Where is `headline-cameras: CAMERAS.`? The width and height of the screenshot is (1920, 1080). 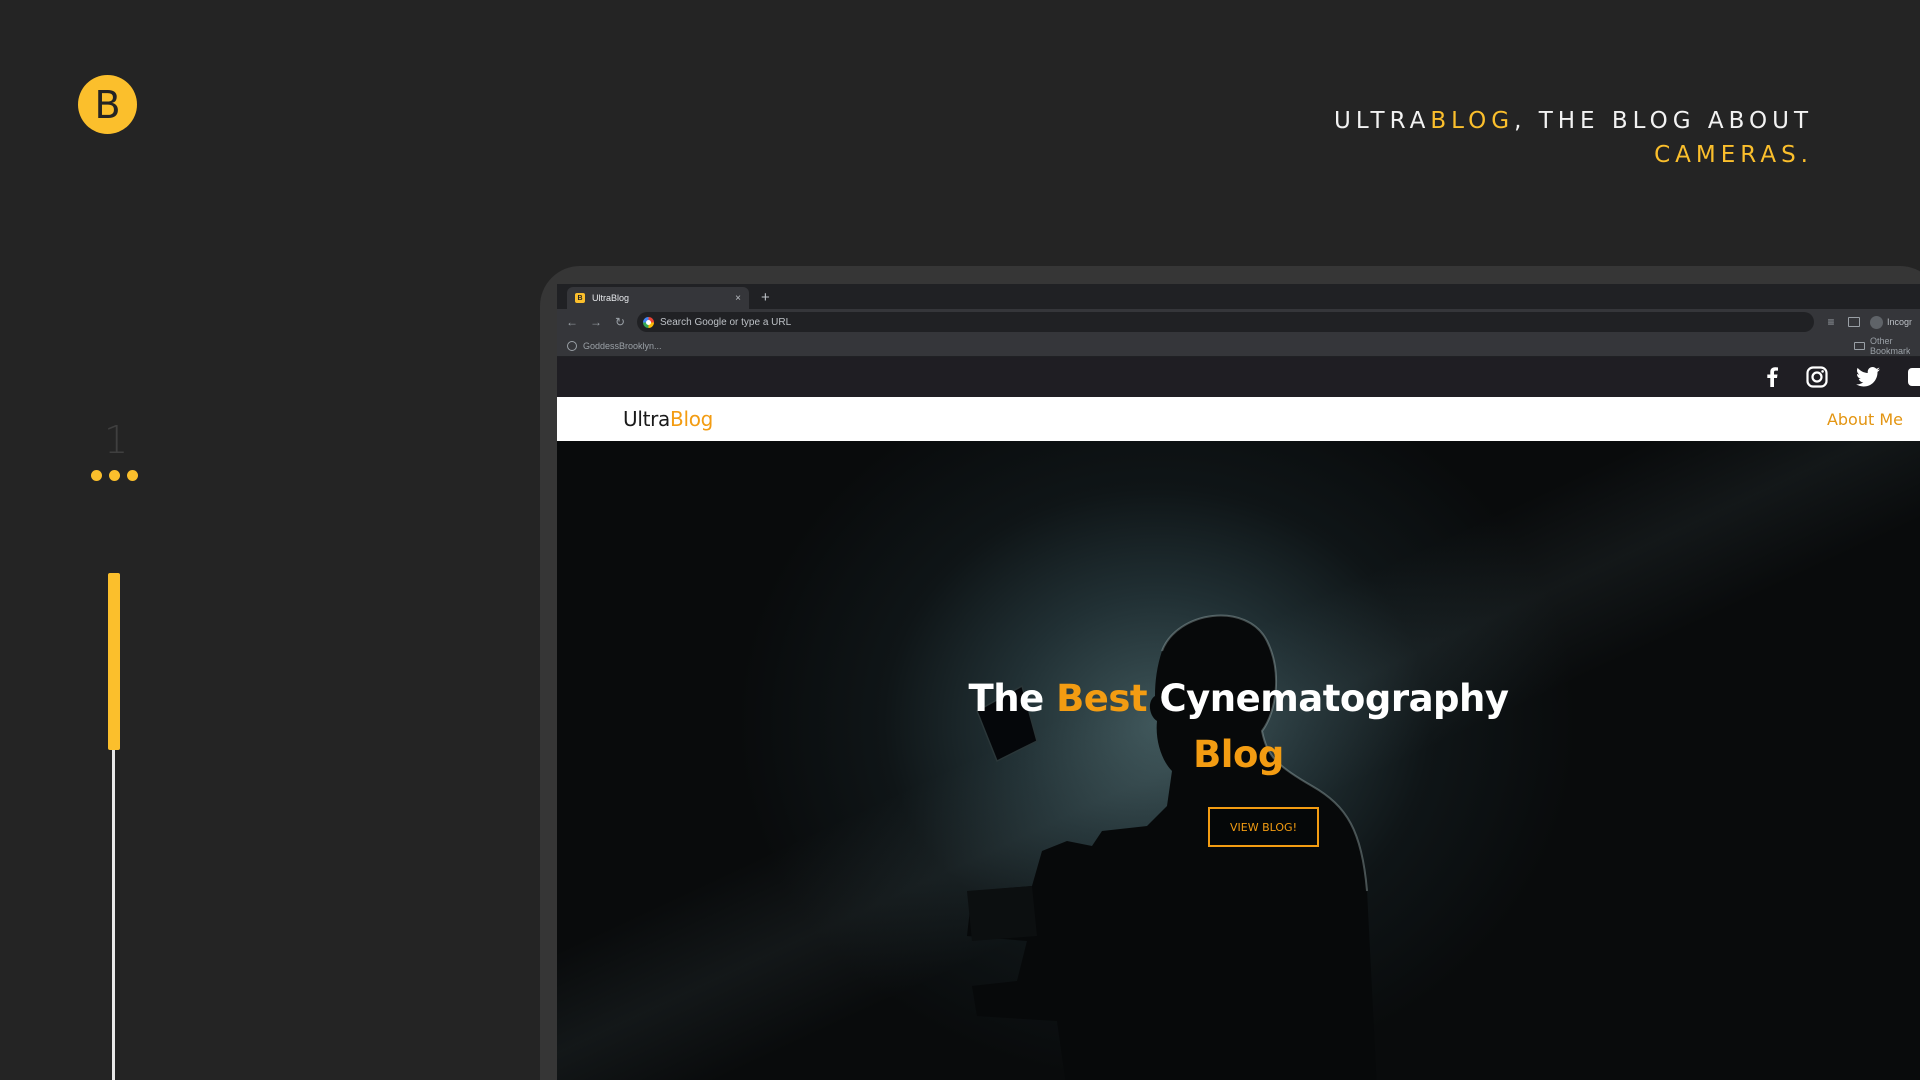
headline-cameras: CAMERAS. is located at coordinates (1733, 155).